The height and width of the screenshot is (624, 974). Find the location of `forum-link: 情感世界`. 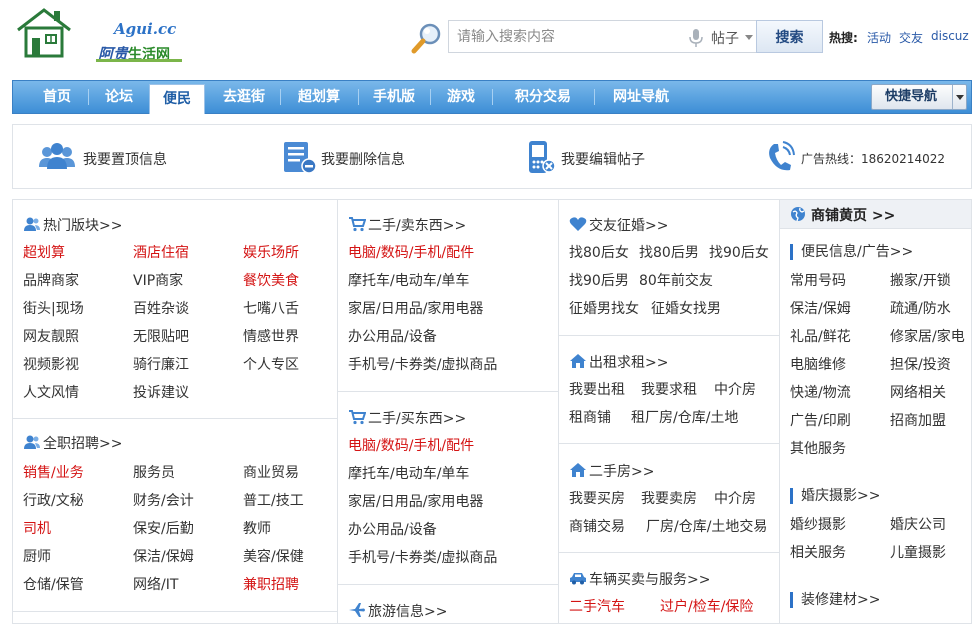

forum-link: 情感世界 is located at coordinates (271, 336).